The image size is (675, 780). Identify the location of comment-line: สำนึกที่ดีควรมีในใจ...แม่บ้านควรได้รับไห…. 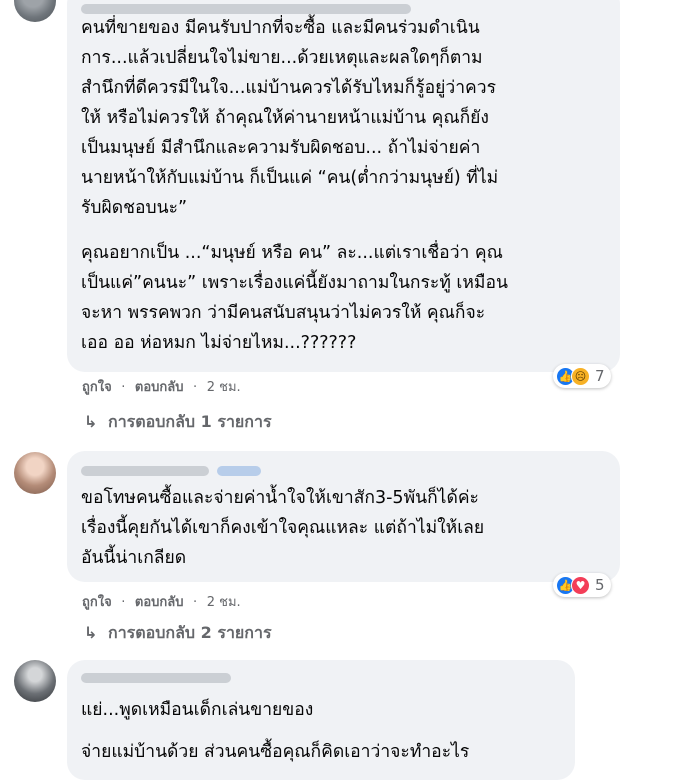
(288, 88).